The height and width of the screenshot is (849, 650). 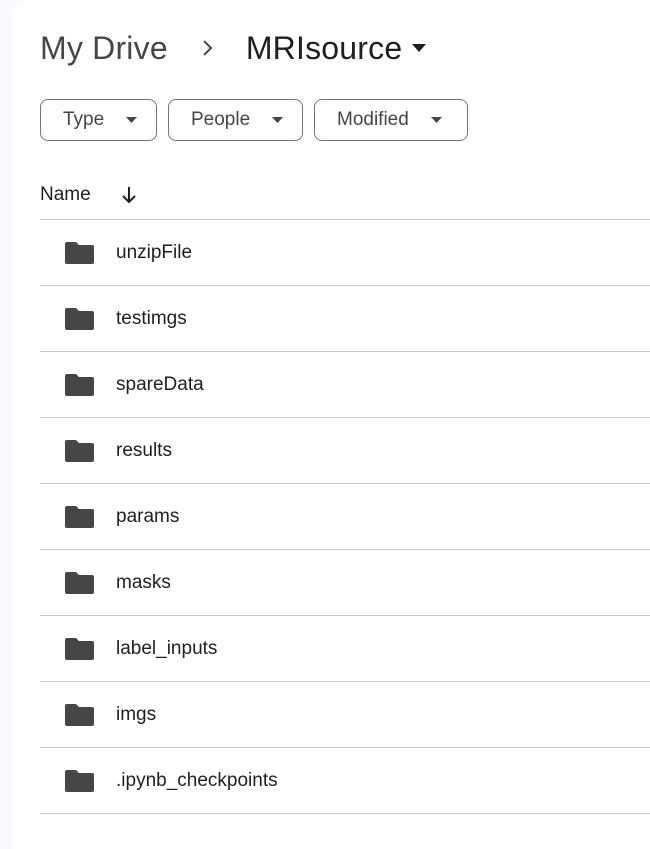 What do you see at coordinates (129, 195) in the screenshot?
I see `arrow-down-icon` at bounding box center [129, 195].